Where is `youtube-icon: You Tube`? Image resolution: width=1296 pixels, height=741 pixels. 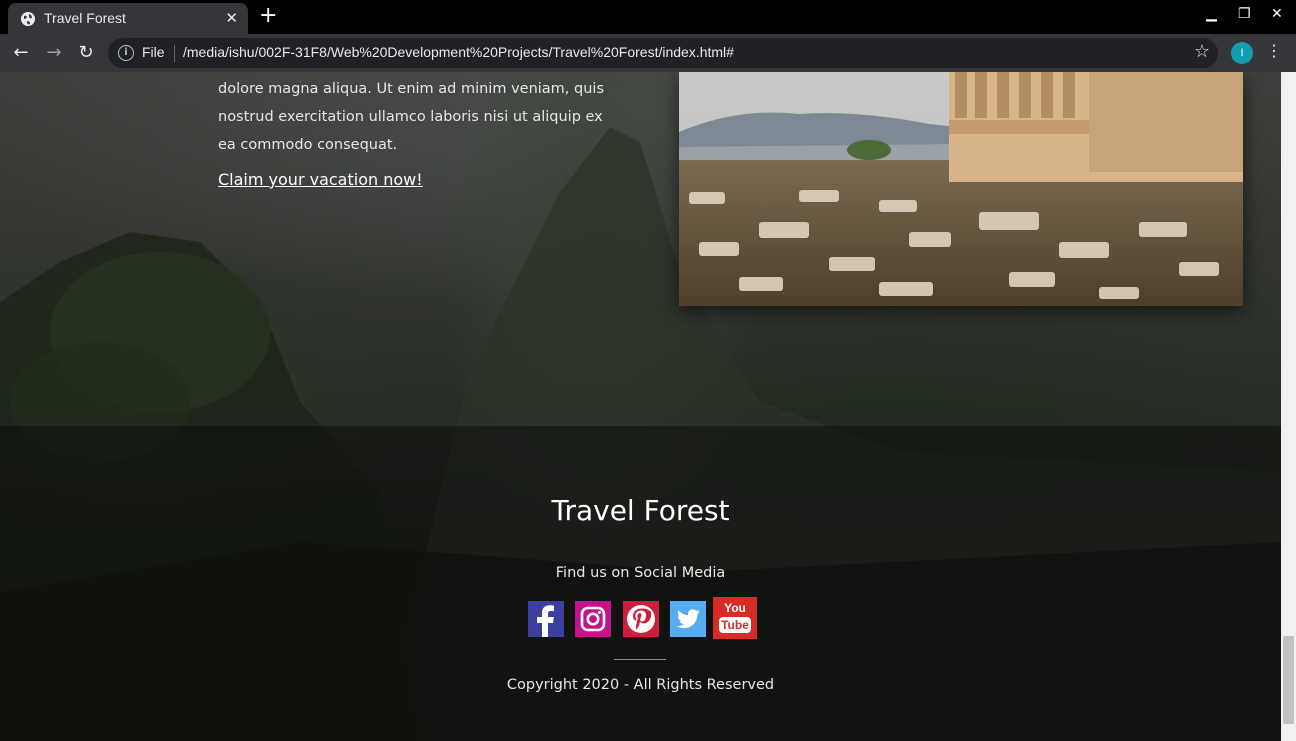
youtube-icon: You Tube is located at coordinates (735, 618).